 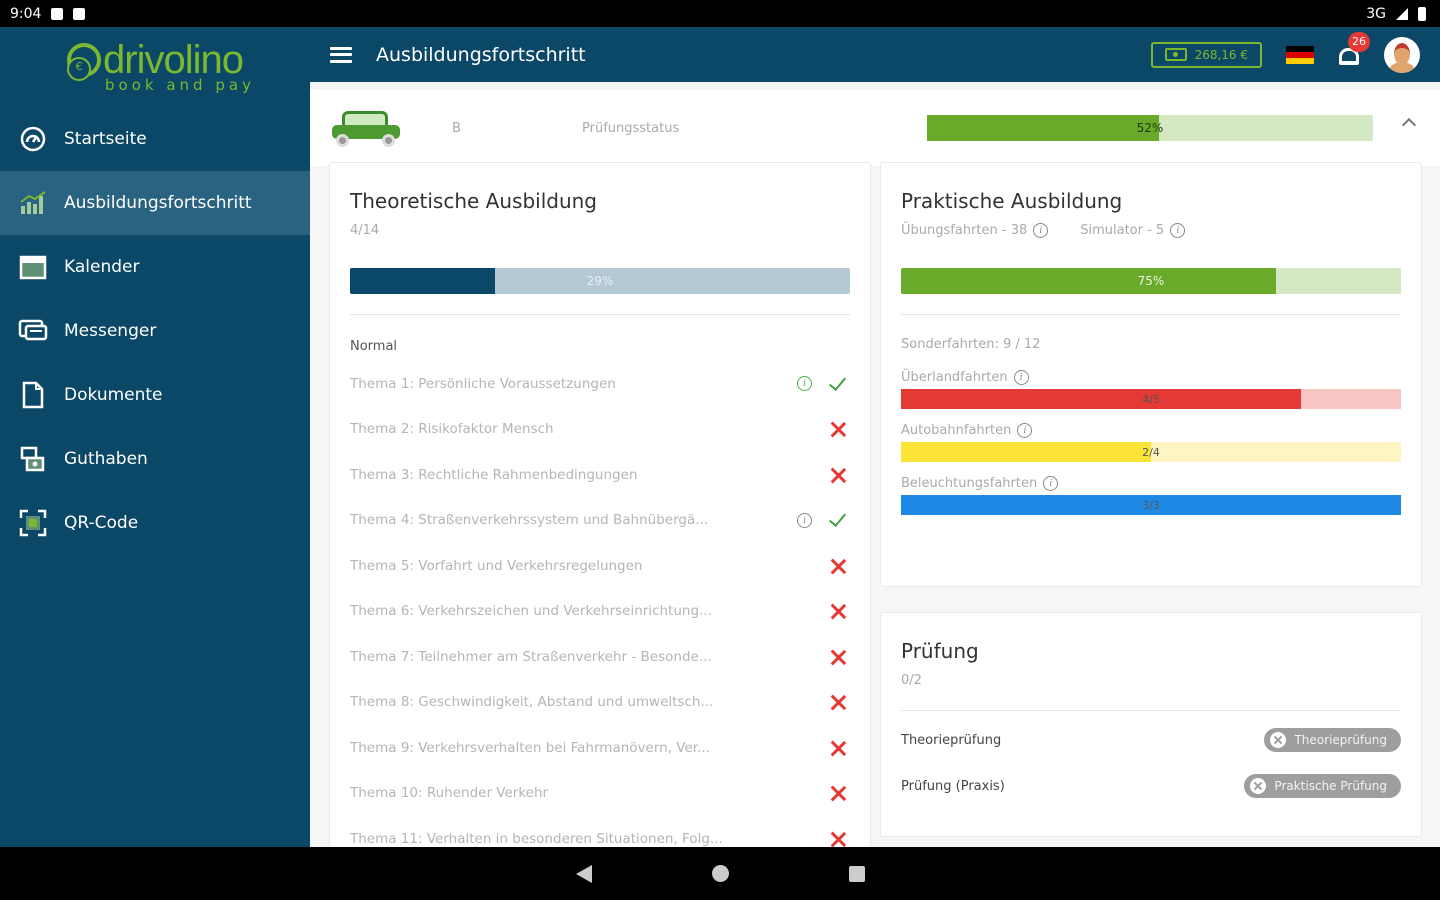 I want to click on sidebar-item-ausbildungsfortschritt: Ausbildungsfortschritt, so click(x=155, y=203).